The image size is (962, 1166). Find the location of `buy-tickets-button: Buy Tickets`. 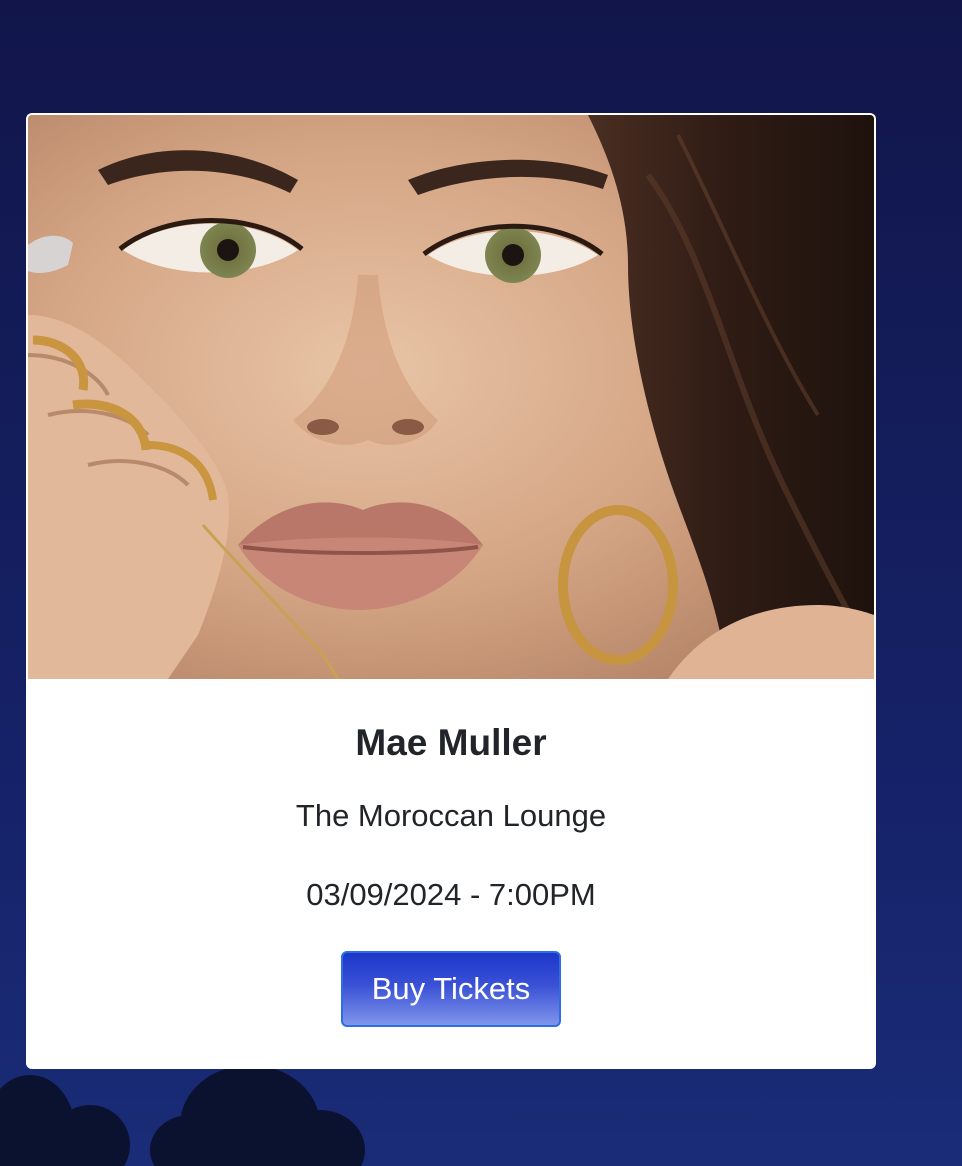

buy-tickets-button: Buy Tickets is located at coordinates (451, 989).